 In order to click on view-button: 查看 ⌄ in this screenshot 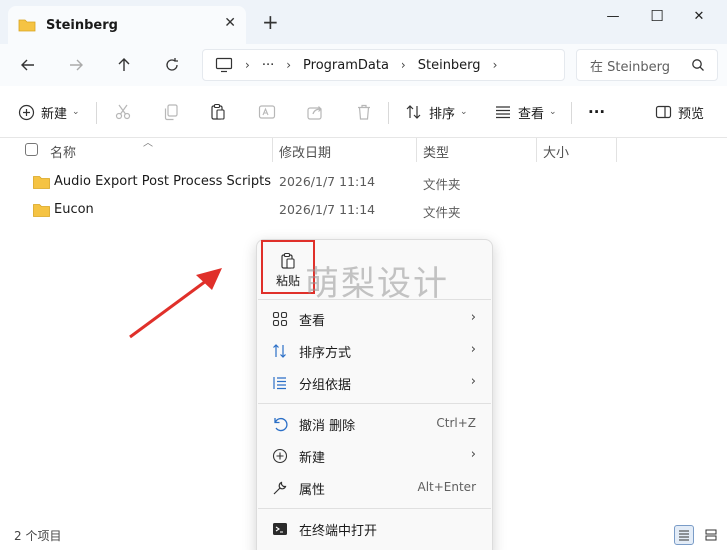, I will do `click(525, 112)`.